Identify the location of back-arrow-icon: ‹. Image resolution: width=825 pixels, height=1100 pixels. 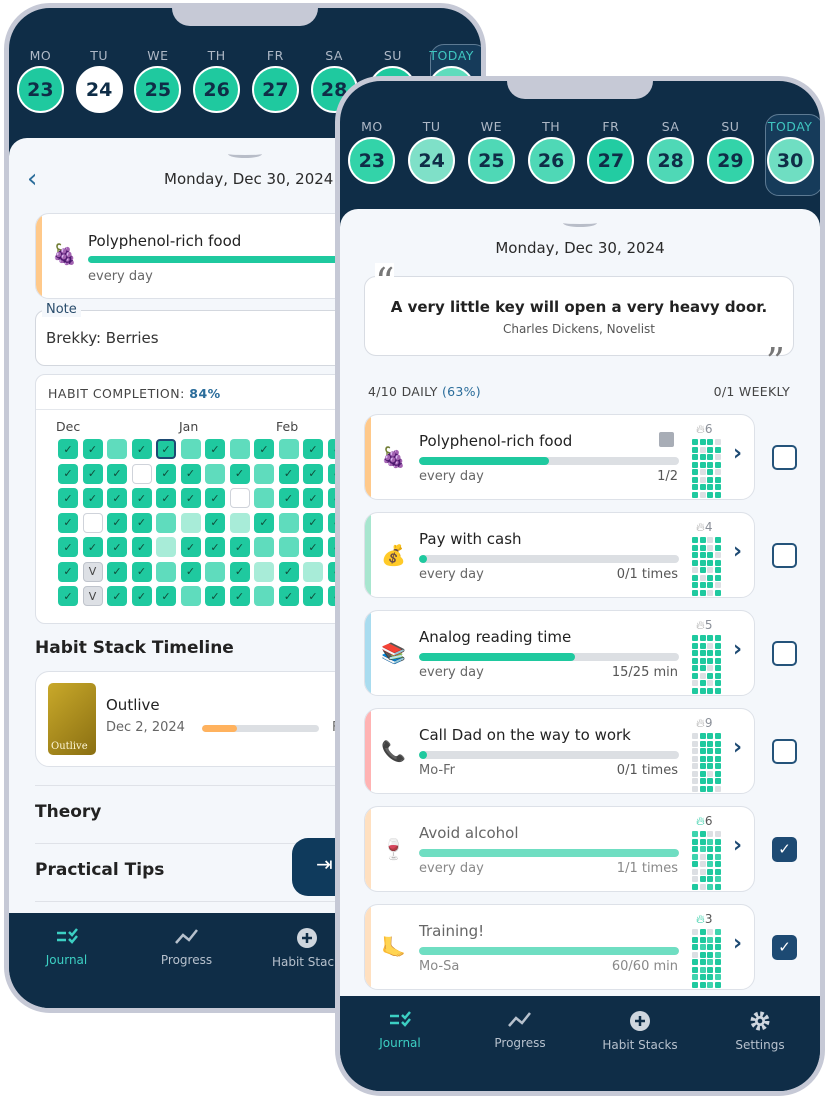
(32, 179).